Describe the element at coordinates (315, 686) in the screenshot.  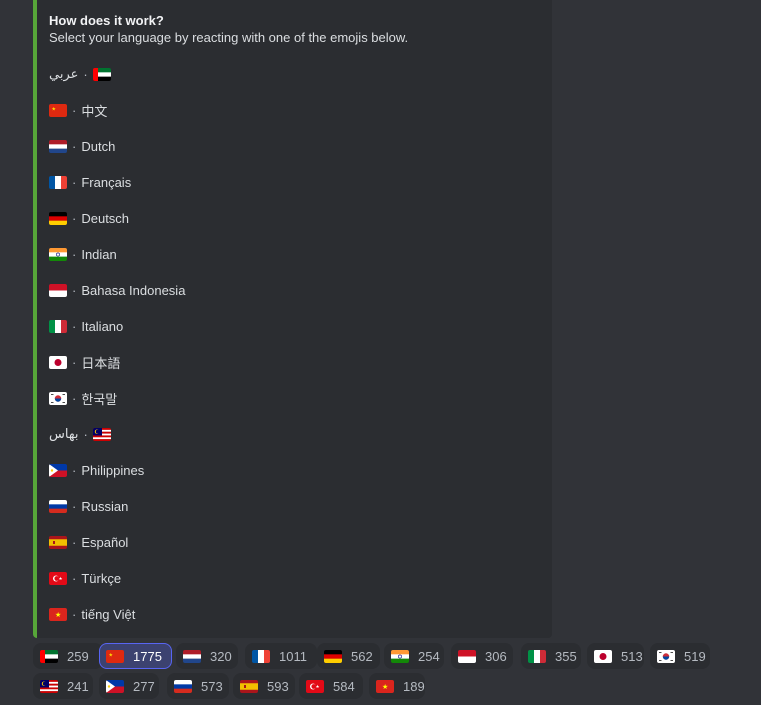
I see `turkey-flag: ★` at that location.